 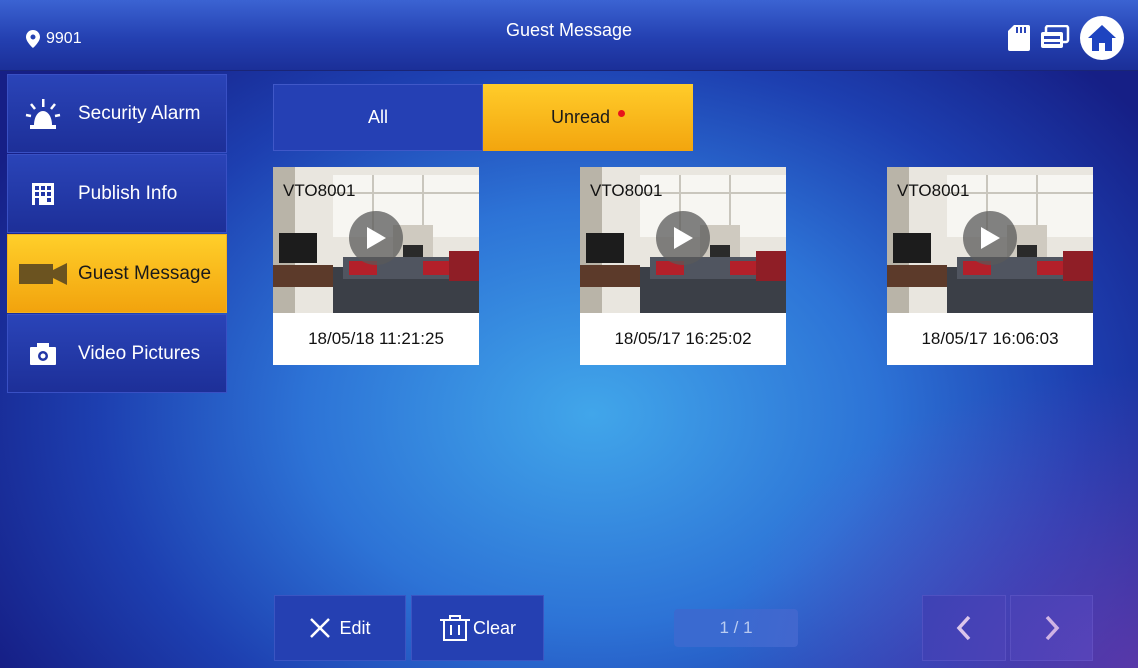 I want to click on sidebar-item-video-pictures: Video Pictures, so click(x=117, y=353).